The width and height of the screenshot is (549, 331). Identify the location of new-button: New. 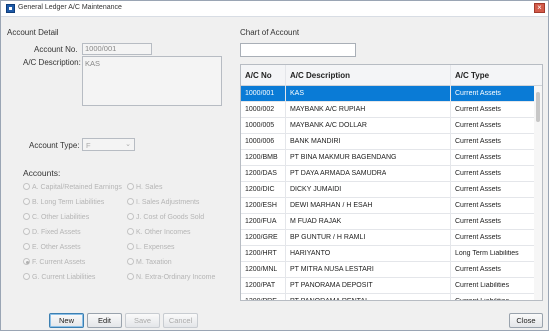
(66, 320).